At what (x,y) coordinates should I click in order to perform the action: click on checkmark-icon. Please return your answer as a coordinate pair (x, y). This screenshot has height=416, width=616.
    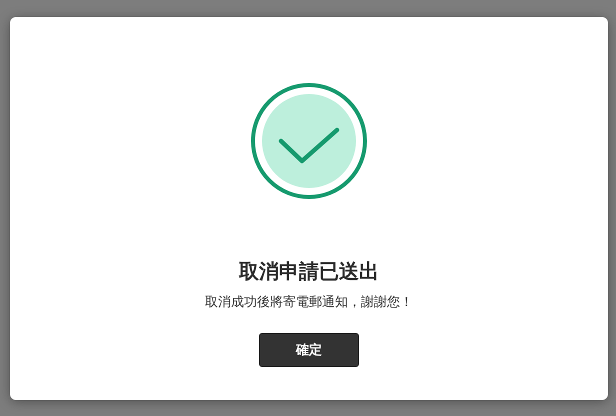
    Looking at the image, I should click on (309, 141).